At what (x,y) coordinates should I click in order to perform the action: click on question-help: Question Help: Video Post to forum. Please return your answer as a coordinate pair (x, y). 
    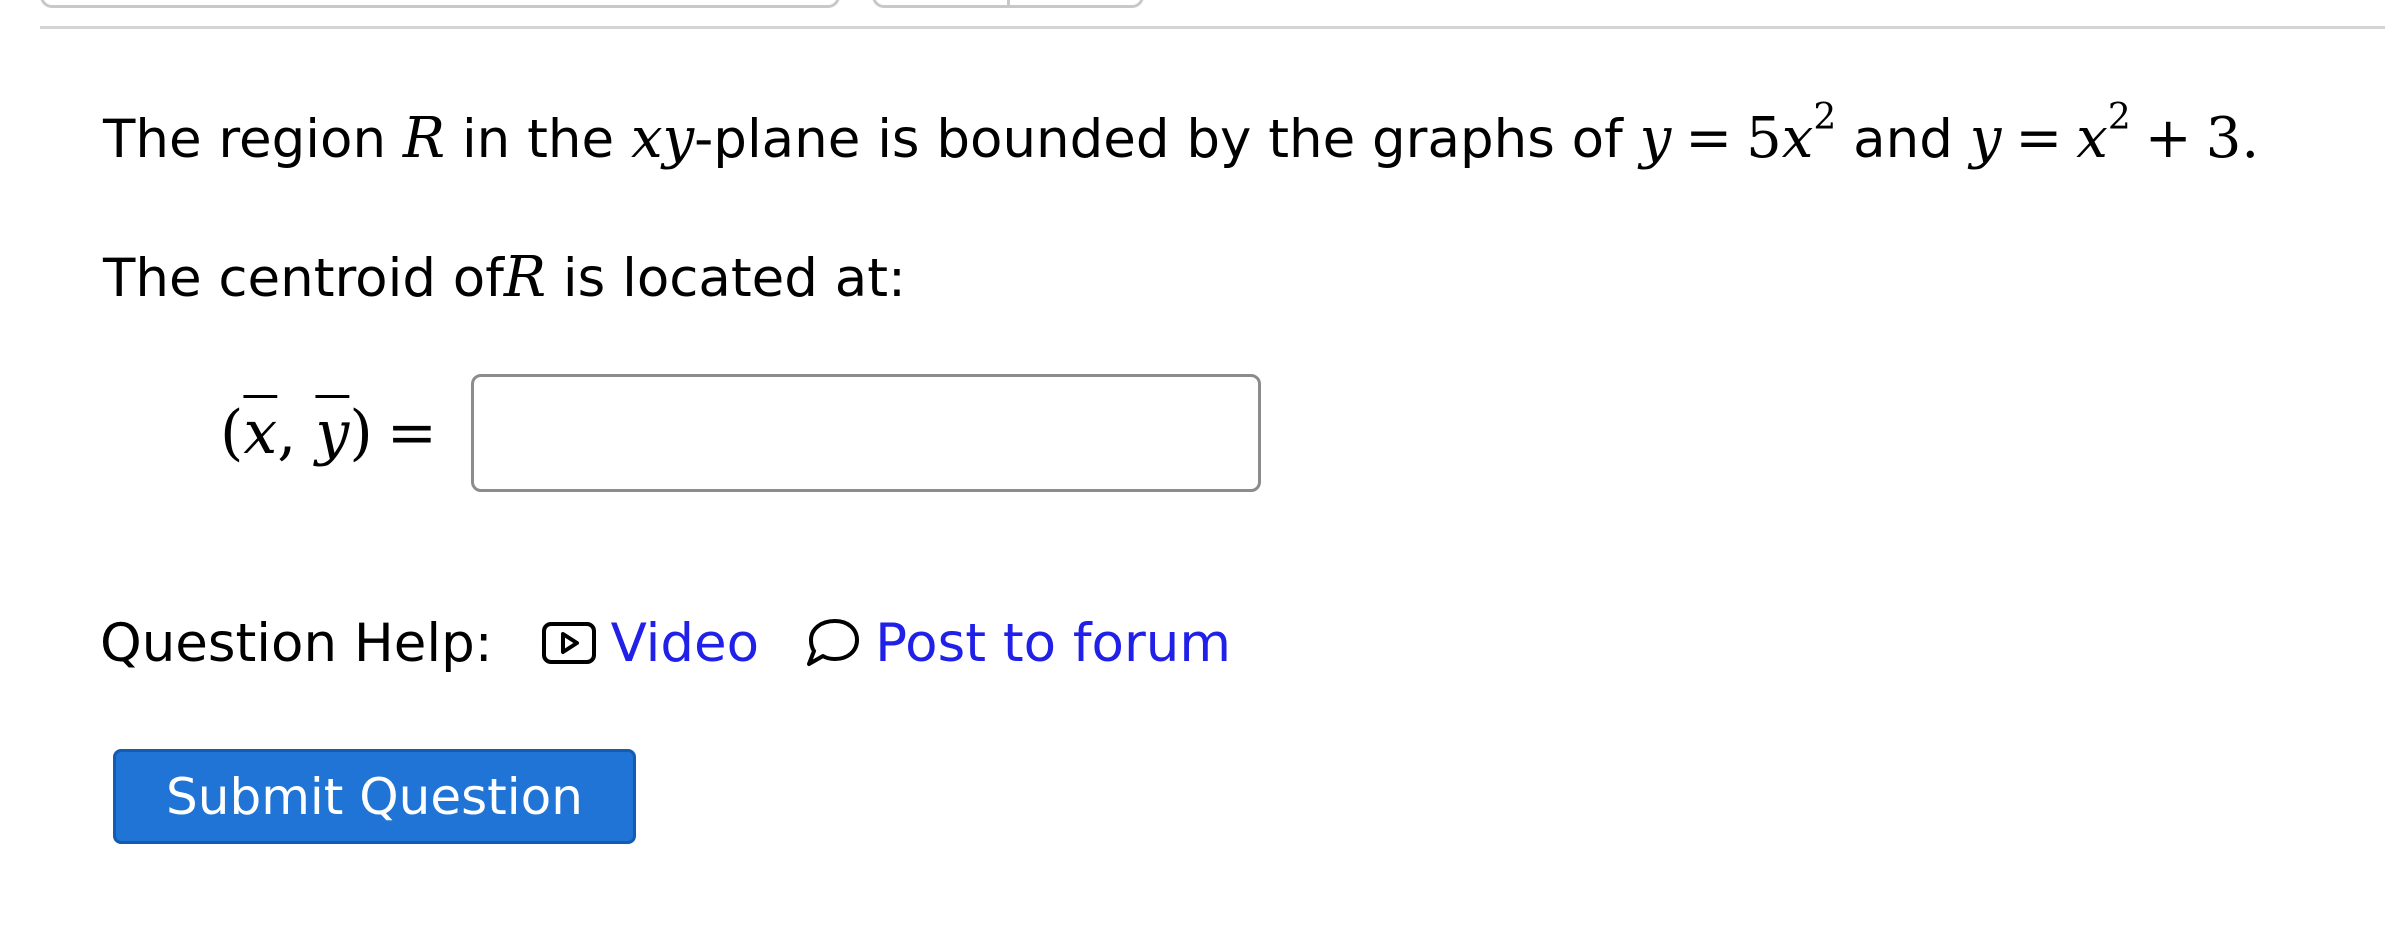
    Looking at the image, I should click on (665, 643).